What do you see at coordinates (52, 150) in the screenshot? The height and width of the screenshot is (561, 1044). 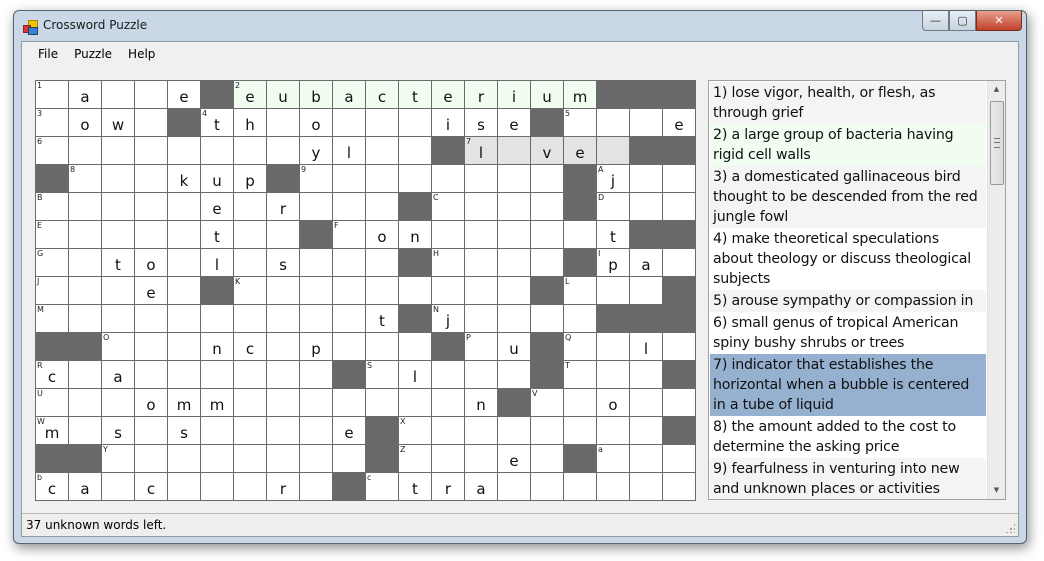 I see `grid-cell: 6` at bounding box center [52, 150].